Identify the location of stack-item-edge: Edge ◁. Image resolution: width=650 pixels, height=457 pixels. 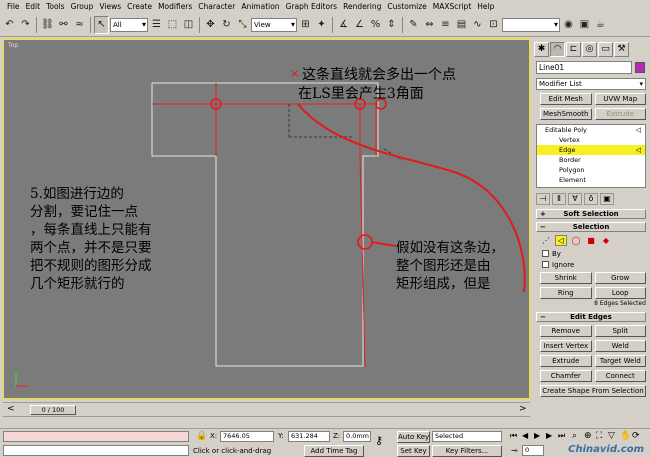
(591, 150).